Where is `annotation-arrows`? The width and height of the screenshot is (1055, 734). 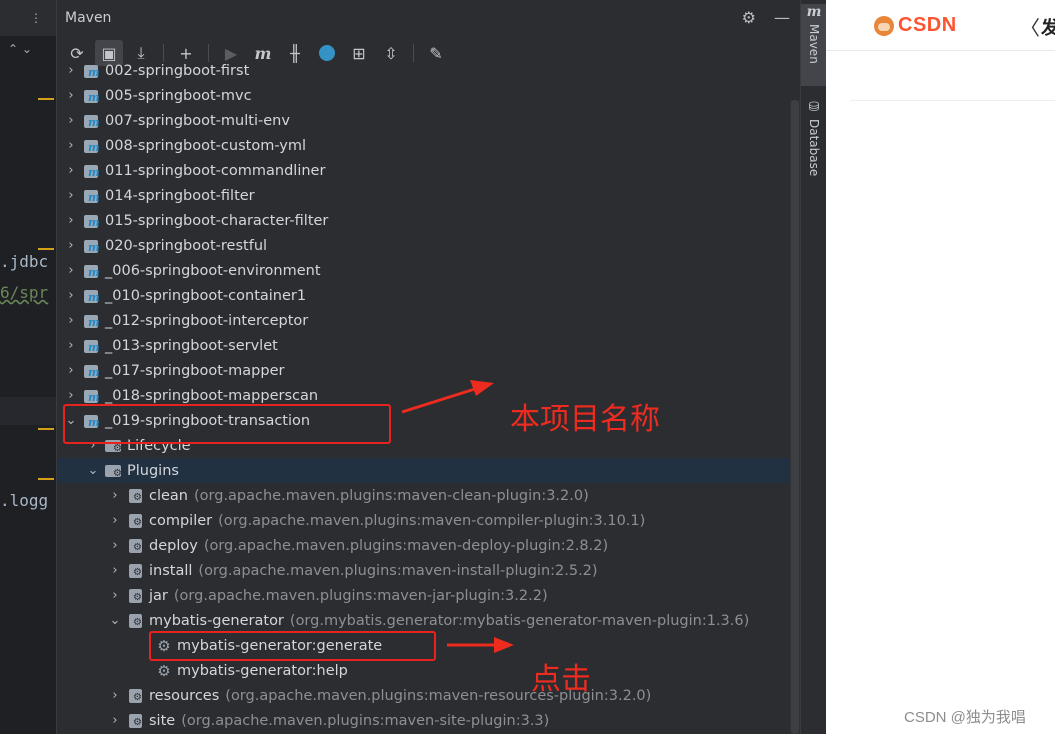 annotation-arrows is located at coordinates (457, 516).